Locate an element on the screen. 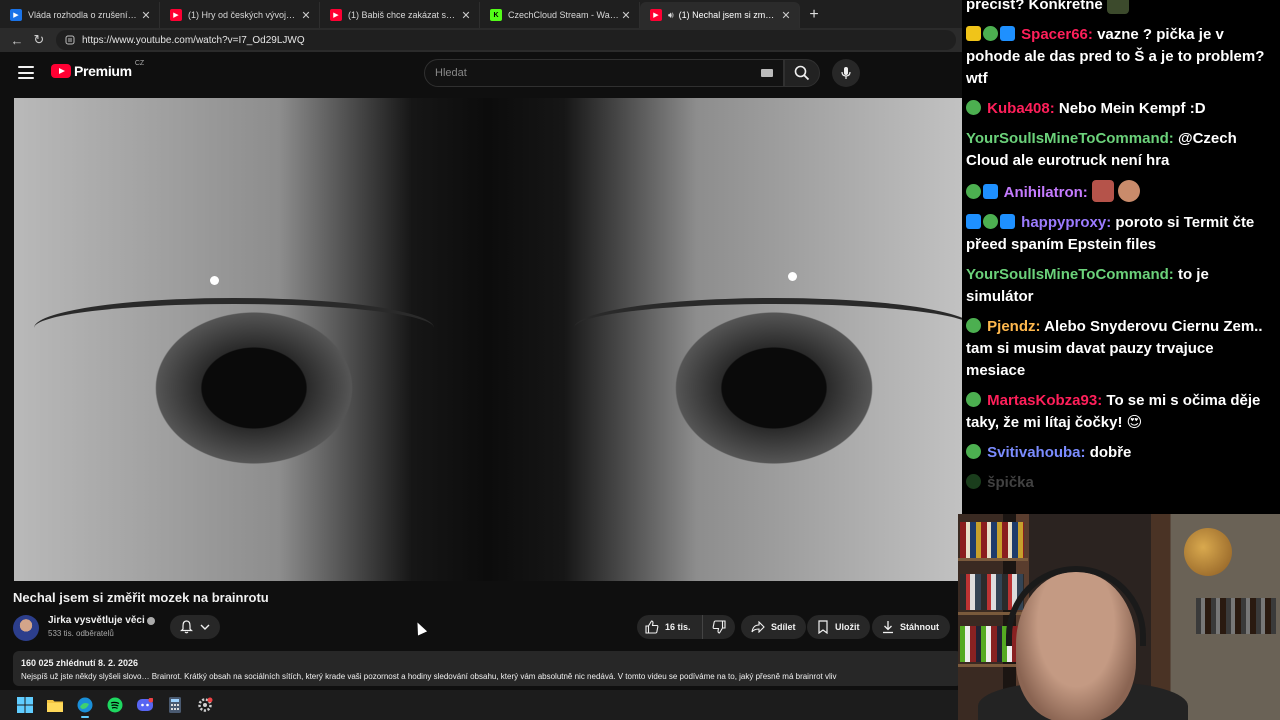 The height and width of the screenshot is (720, 1280). chevron-down-icon is located at coordinates (205, 627).